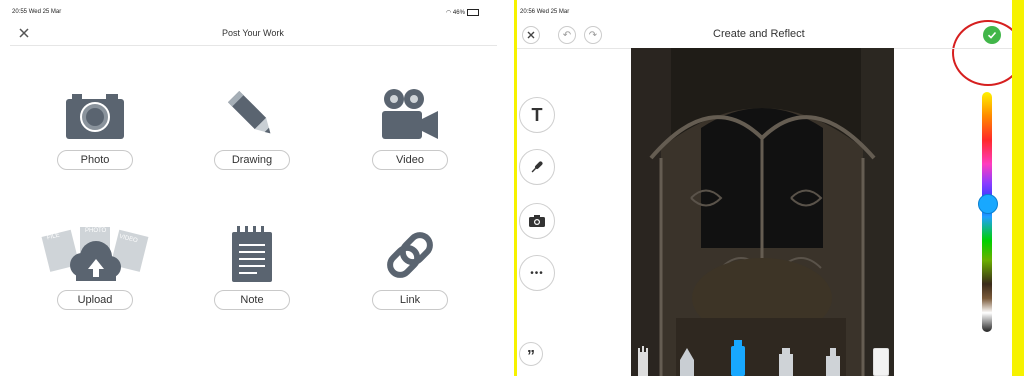 This screenshot has width=1024, height=376. What do you see at coordinates (20, 12) in the screenshot?
I see `status-time: 20:55` at bounding box center [20, 12].